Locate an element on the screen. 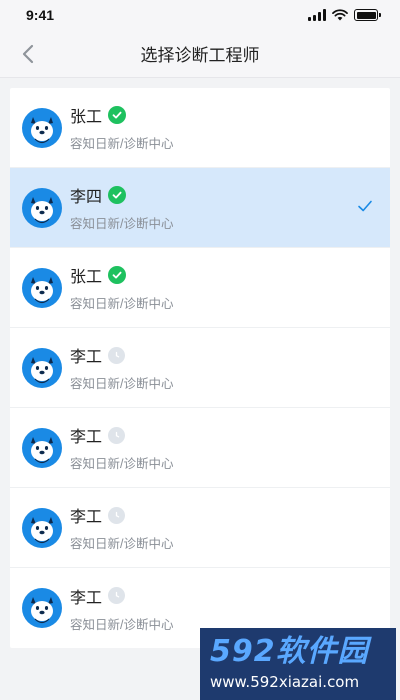  watermark-title: 592软件园 is located at coordinates (289, 651).